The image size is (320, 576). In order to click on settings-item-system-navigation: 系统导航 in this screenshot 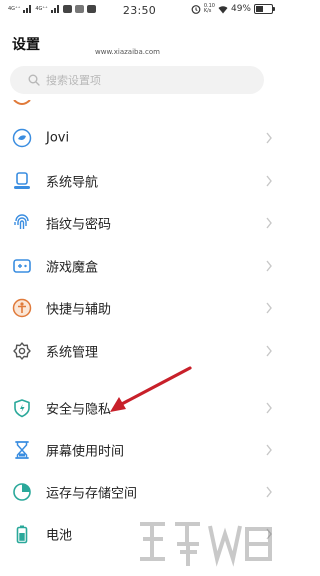, I will do `click(139, 181)`.